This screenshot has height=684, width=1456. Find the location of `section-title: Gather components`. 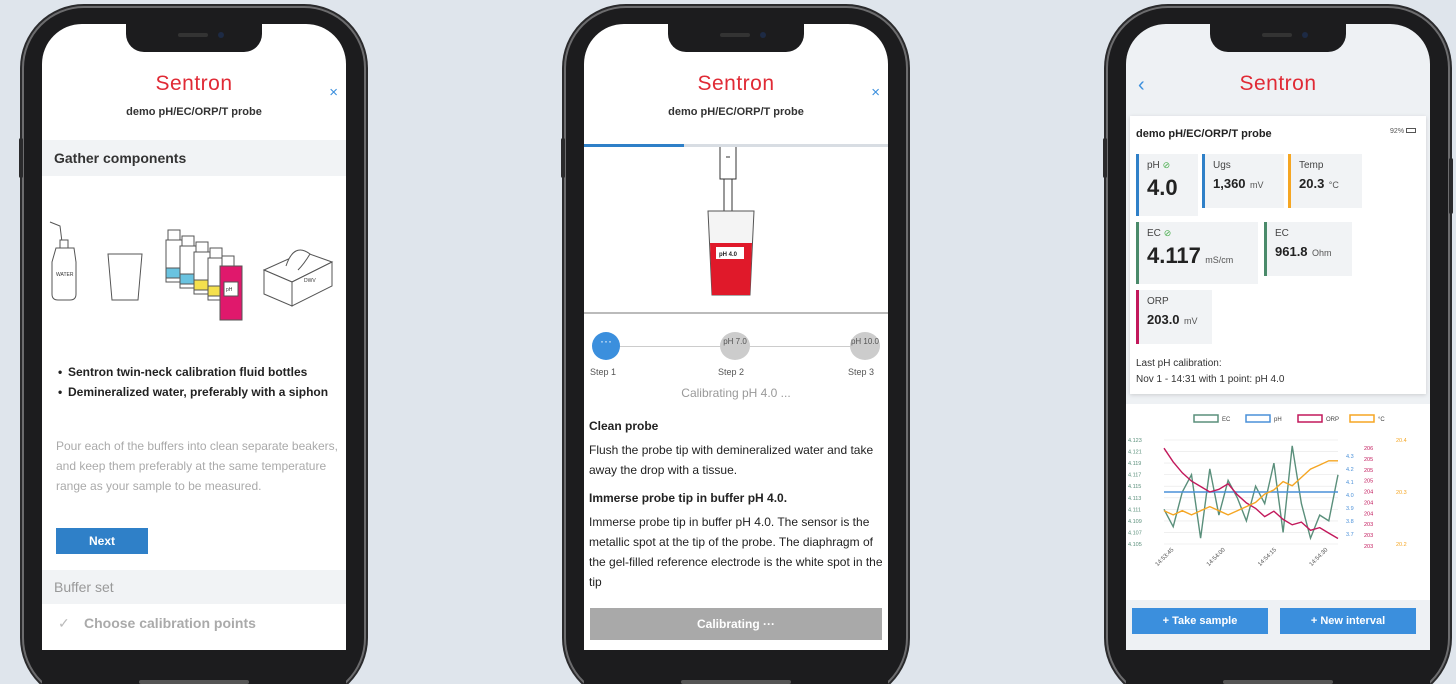

section-title: Gather components is located at coordinates (194, 158).